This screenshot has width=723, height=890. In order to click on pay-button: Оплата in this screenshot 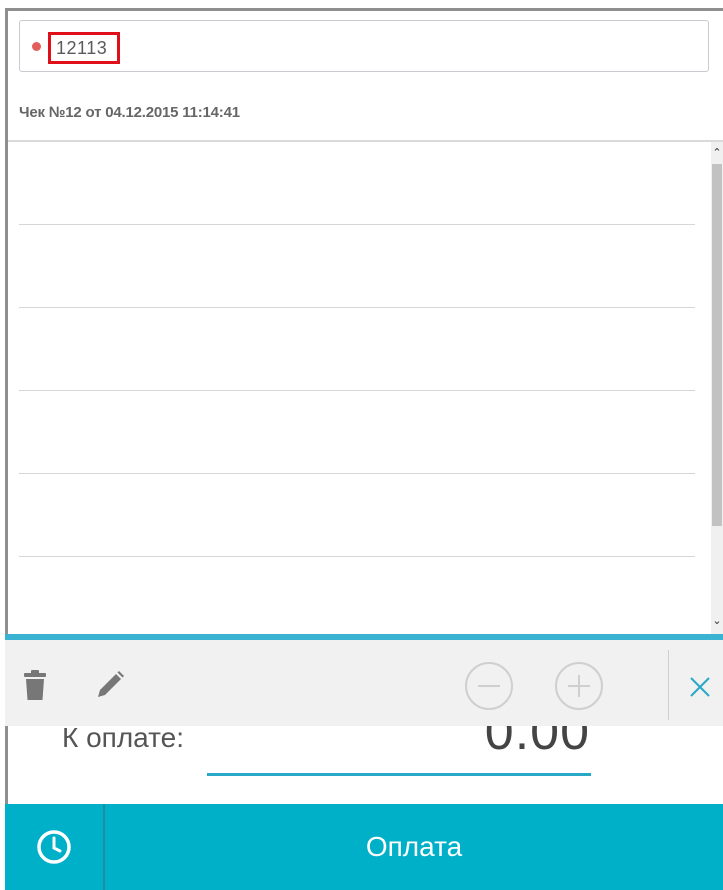, I will do `click(414, 847)`.